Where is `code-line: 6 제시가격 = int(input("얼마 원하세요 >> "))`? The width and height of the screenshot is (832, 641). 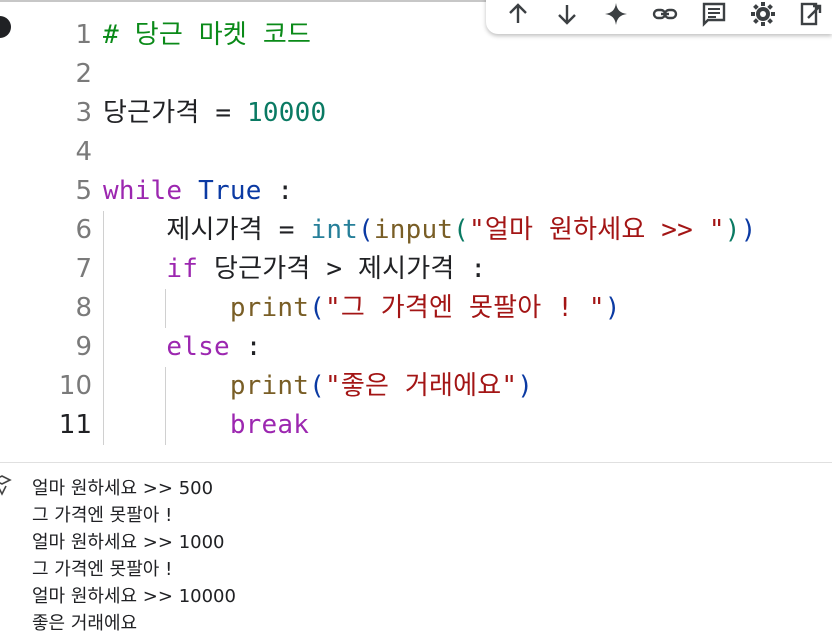 code-line: 6 제시가격 = int(input("얼마 원하세요 >> ")) is located at coordinates (416, 230).